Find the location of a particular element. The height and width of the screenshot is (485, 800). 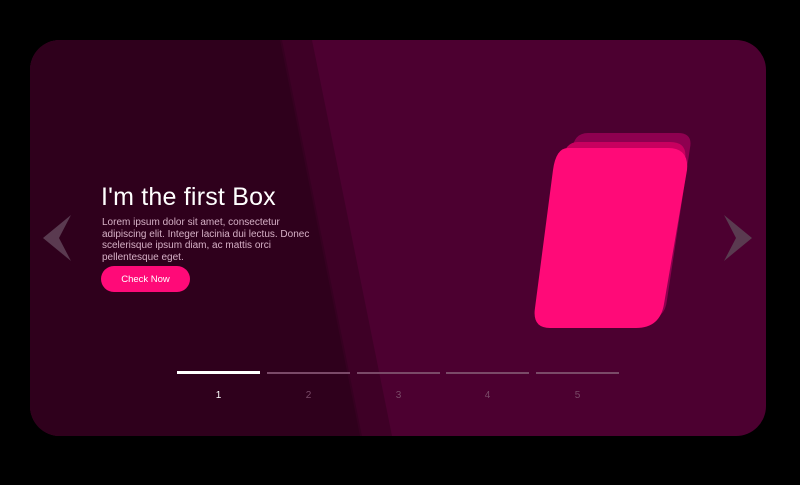

pager-item-5: 5 is located at coordinates (577, 387).